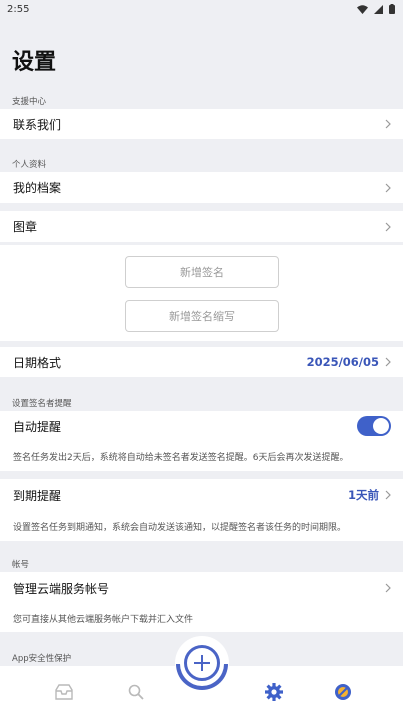  What do you see at coordinates (25, 227) in the screenshot?
I see `seal-label: 图章` at bounding box center [25, 227].